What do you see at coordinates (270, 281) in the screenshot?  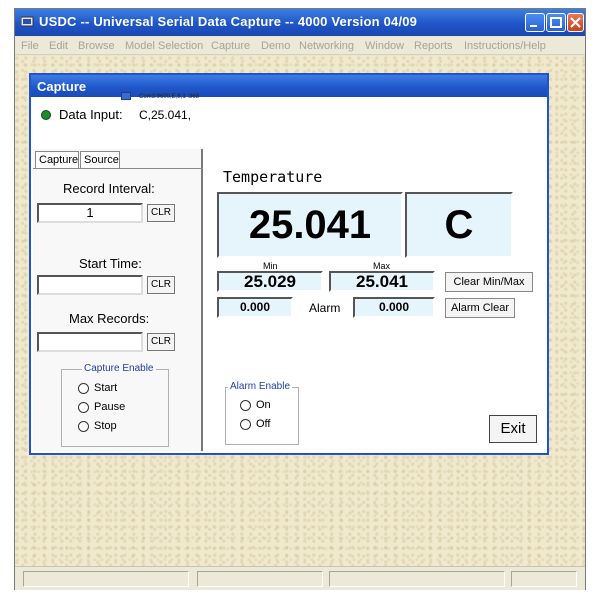 I see `min-value: 25.029` at bounding box center [270, 281].